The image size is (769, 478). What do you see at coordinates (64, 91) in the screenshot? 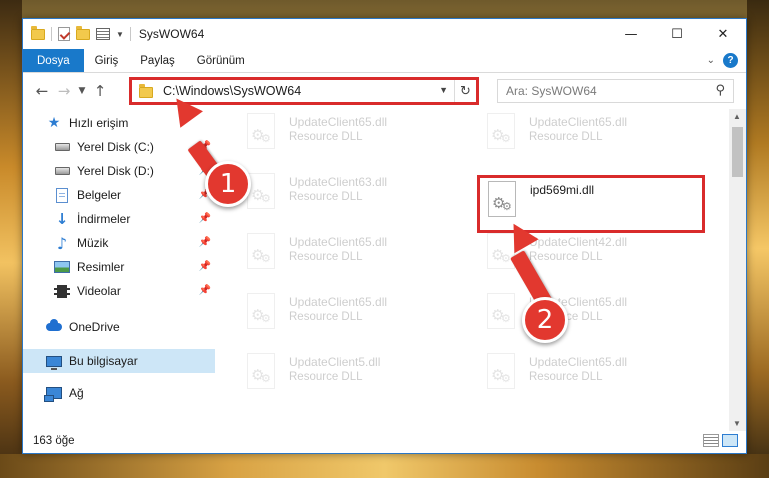
I see `forward-arrow-icon: →` at bounding box center [64, 91].